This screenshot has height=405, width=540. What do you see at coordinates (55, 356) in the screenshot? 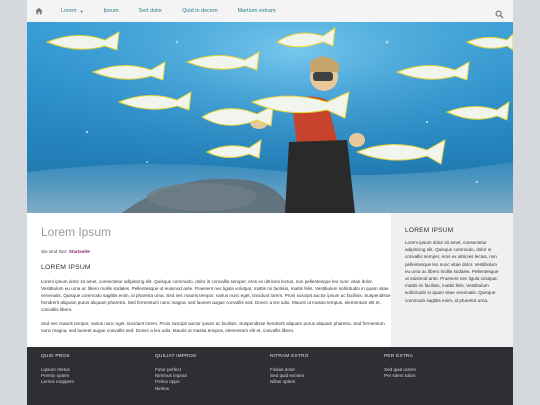
I see `footer-heading: QUID PROS` at bounding box center [55, 356].